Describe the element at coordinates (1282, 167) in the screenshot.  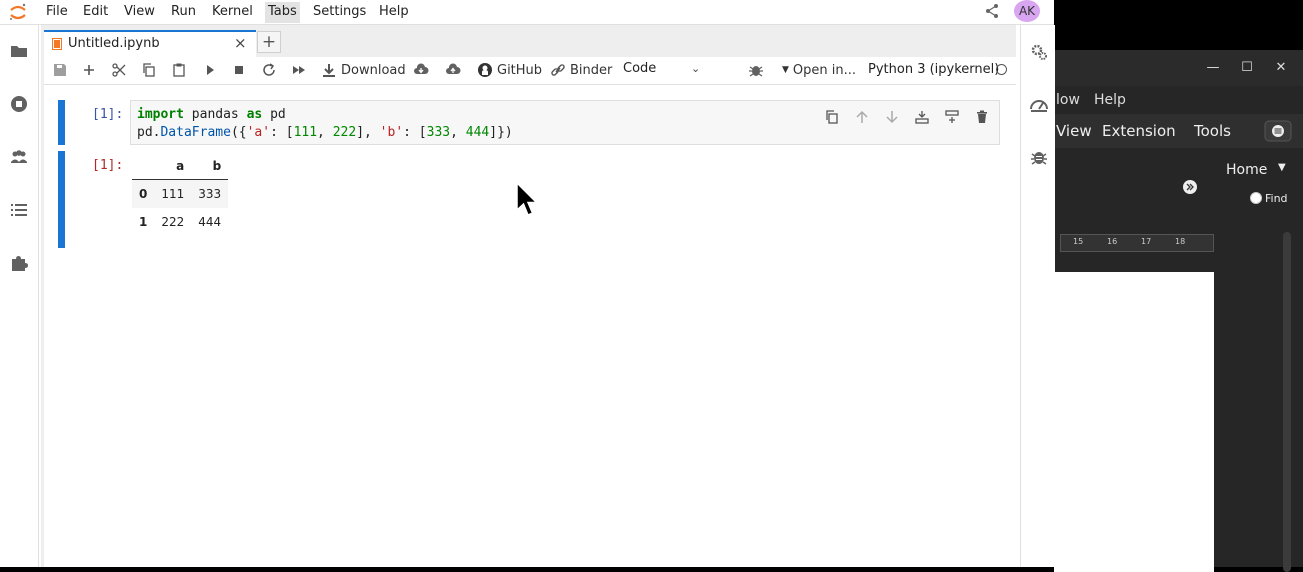
I see `chevron-down-icon: ▼` at that location.